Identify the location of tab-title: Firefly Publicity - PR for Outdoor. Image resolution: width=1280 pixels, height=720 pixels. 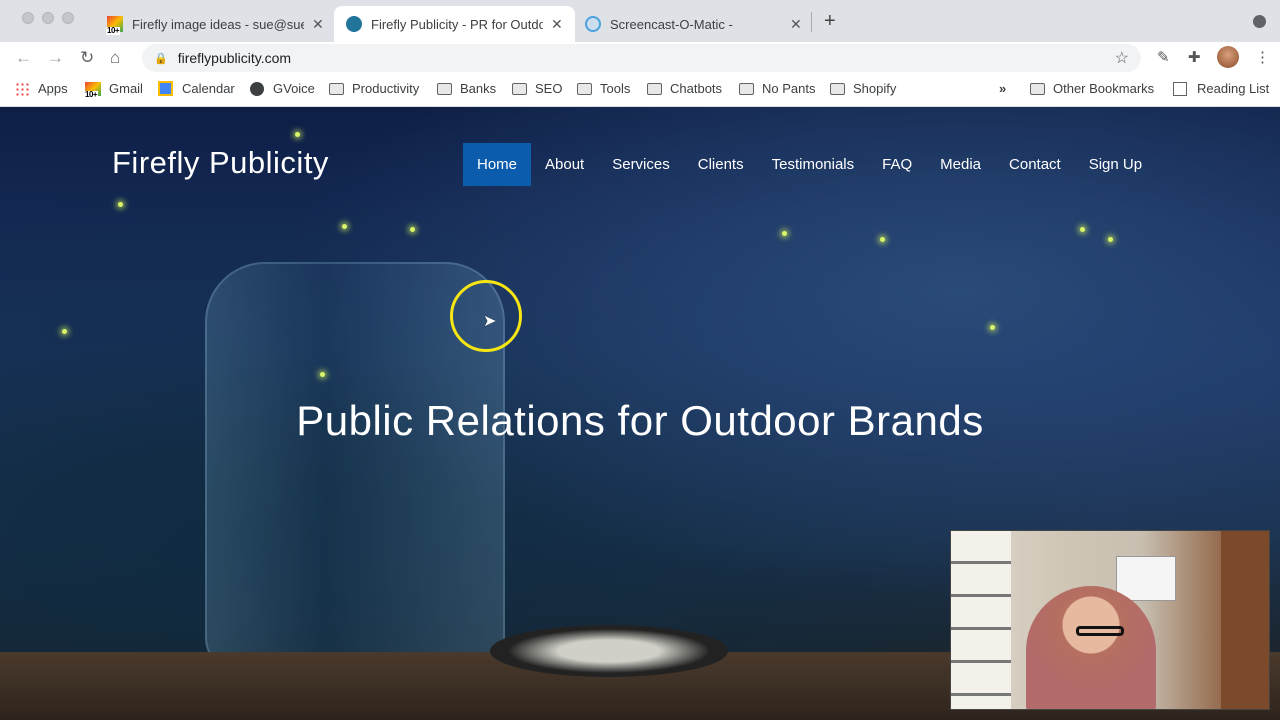
(457, 24).